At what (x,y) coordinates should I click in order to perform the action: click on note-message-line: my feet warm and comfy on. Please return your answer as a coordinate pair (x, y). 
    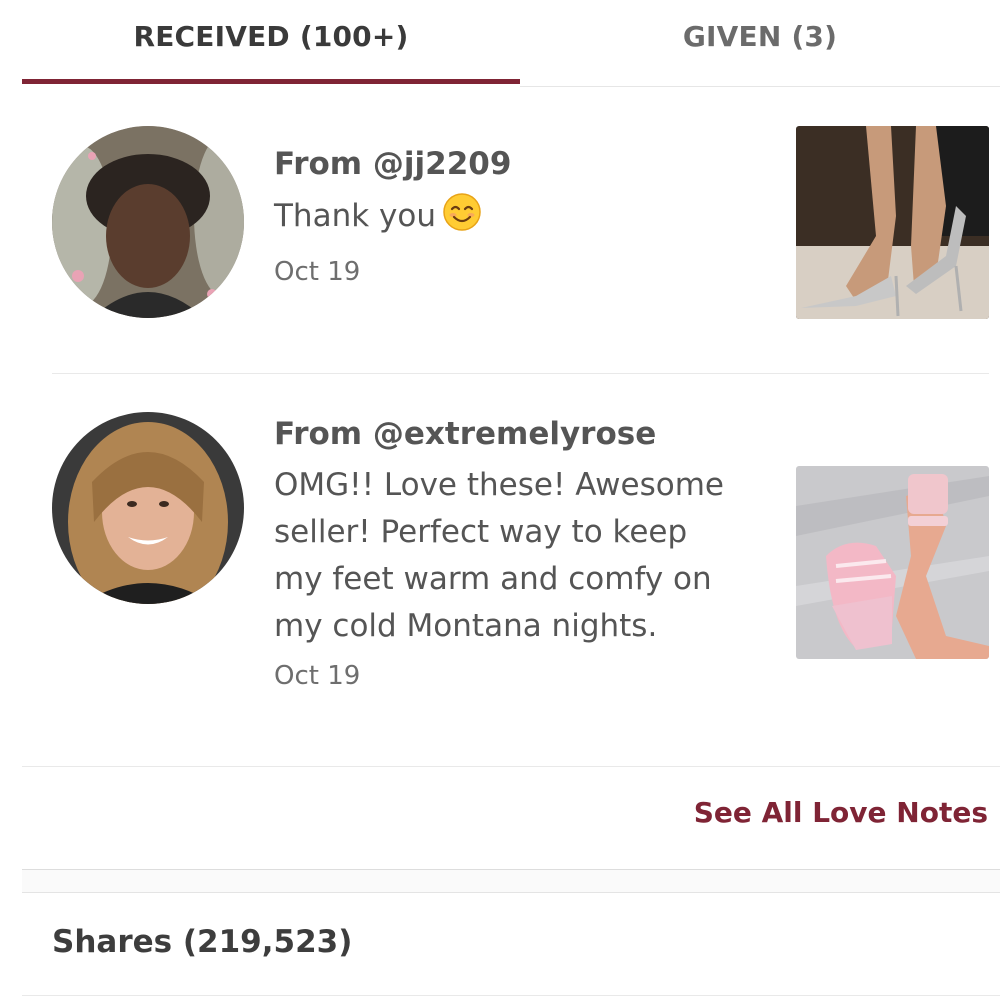
    Looking at the image, I should click on (493, 579).